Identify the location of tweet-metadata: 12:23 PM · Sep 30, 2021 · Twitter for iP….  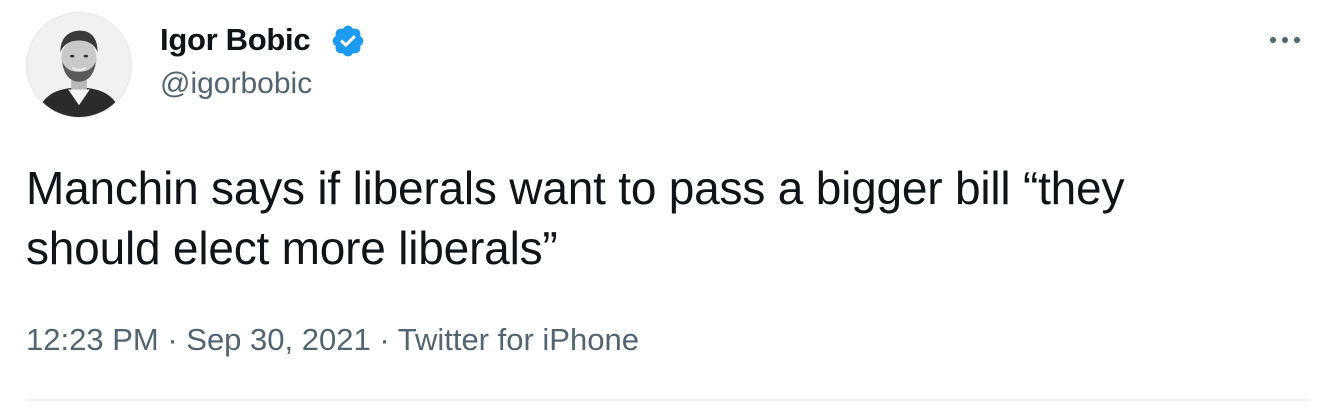
(332, 340).